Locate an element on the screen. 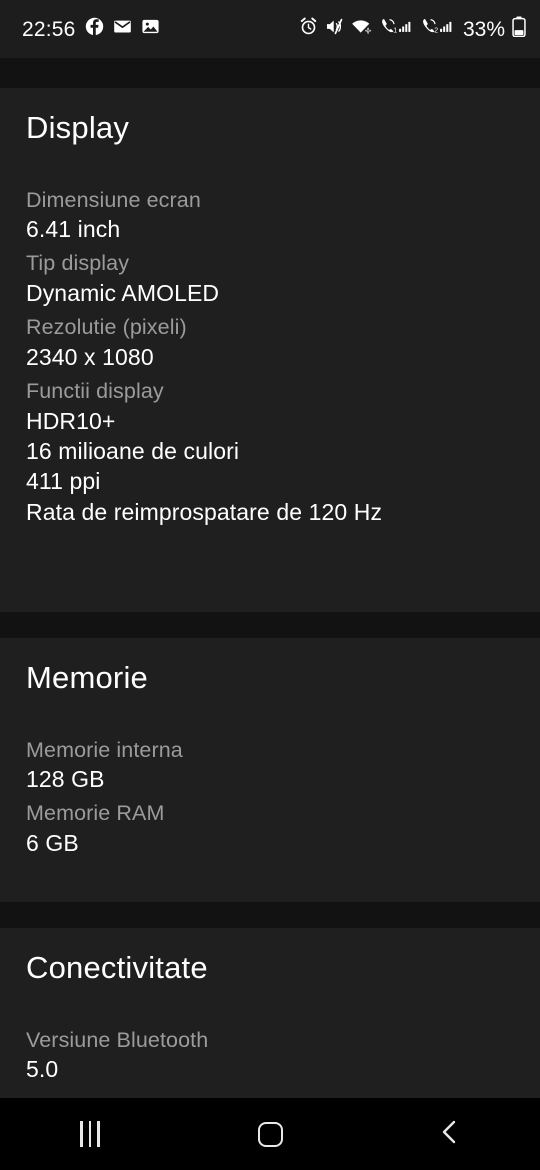 The height and width of the screenshot is (1170, 540). spec-value: 5.0 is located at coordinates (42, 1069).